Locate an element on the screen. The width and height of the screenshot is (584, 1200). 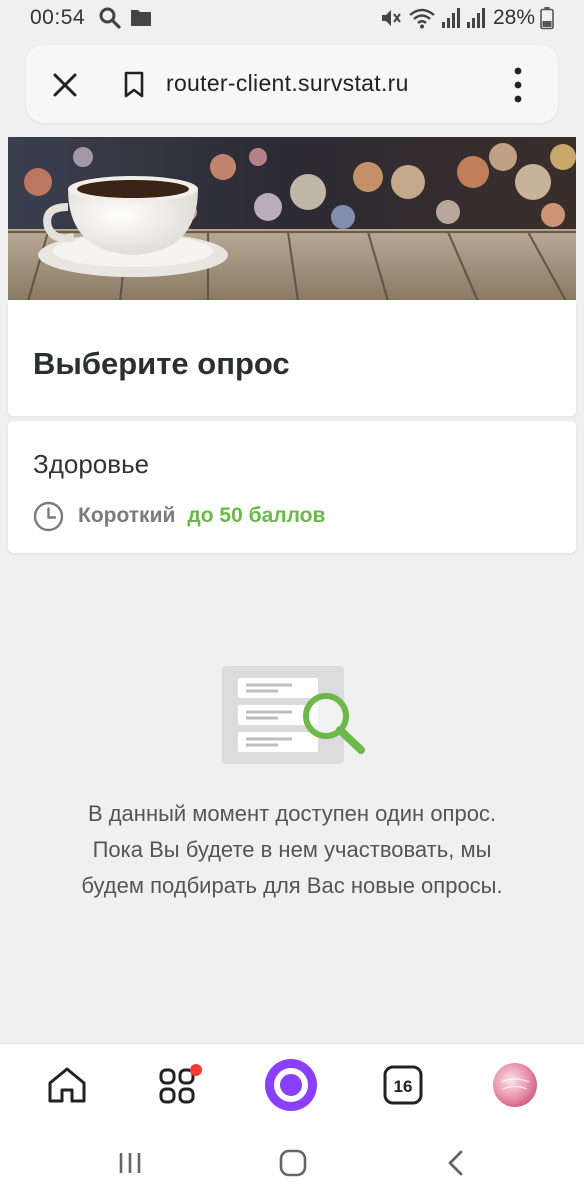
title-card: Выберите опрос is located at coordinates (292, 358).